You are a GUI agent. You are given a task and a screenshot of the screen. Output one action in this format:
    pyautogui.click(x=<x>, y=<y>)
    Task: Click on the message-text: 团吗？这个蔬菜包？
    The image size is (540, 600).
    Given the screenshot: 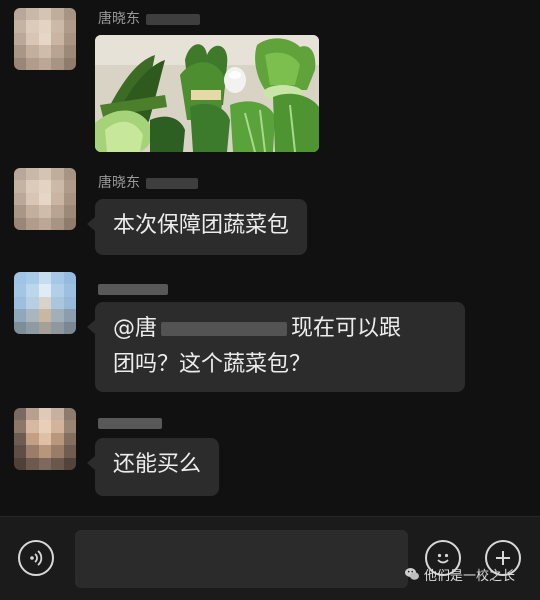 What is the action you would take?
    pyautogui.click(x=212, y=364)
    